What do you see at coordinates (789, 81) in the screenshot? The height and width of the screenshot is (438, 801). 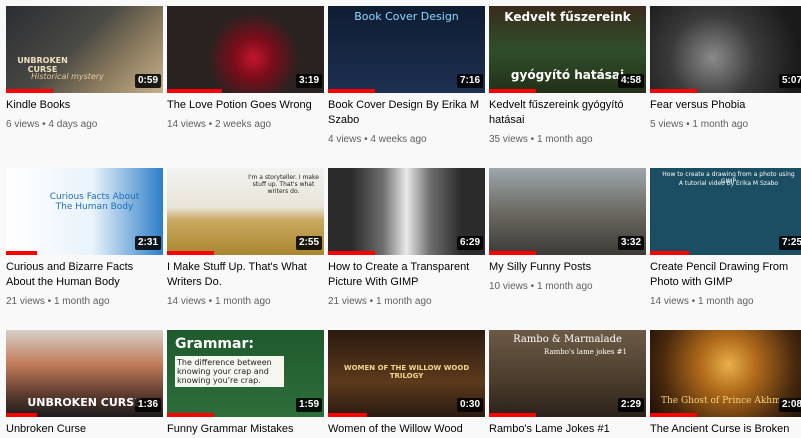 I see `duration-badge: 5:07` at bounding box center [789, 81].